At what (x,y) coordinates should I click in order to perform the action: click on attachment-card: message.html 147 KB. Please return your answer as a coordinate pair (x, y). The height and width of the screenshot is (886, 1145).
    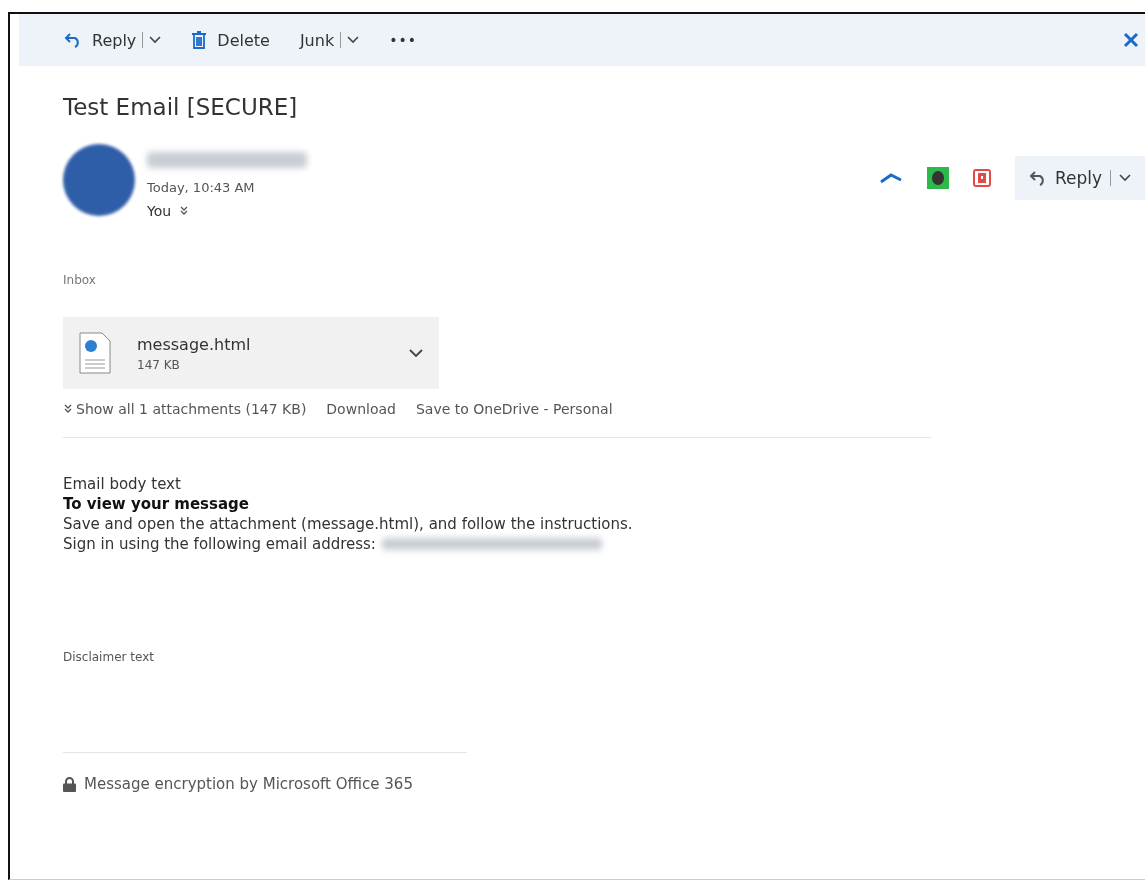
    Looking at the image, I should click on (251, 353).